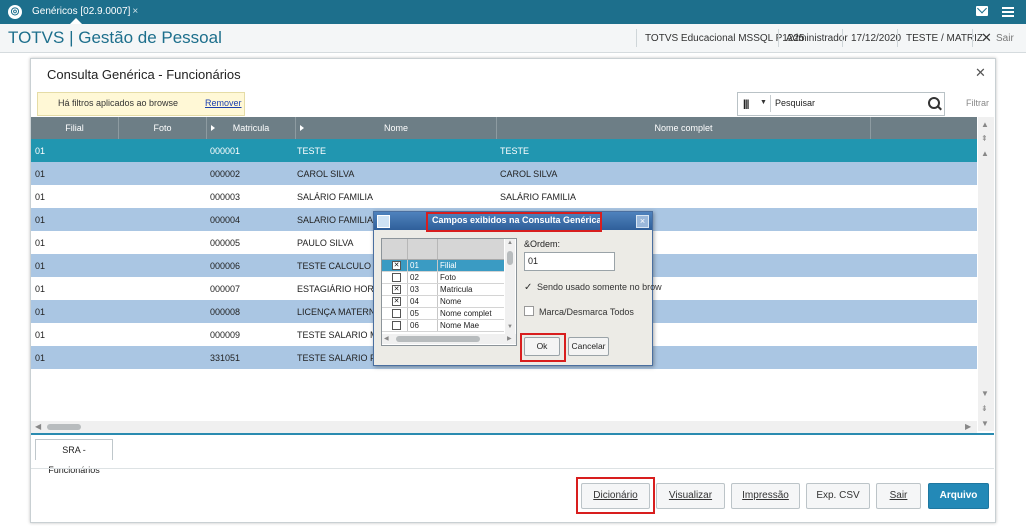  I want to click on column-header-matricula: Matricula, so click(251, 128).